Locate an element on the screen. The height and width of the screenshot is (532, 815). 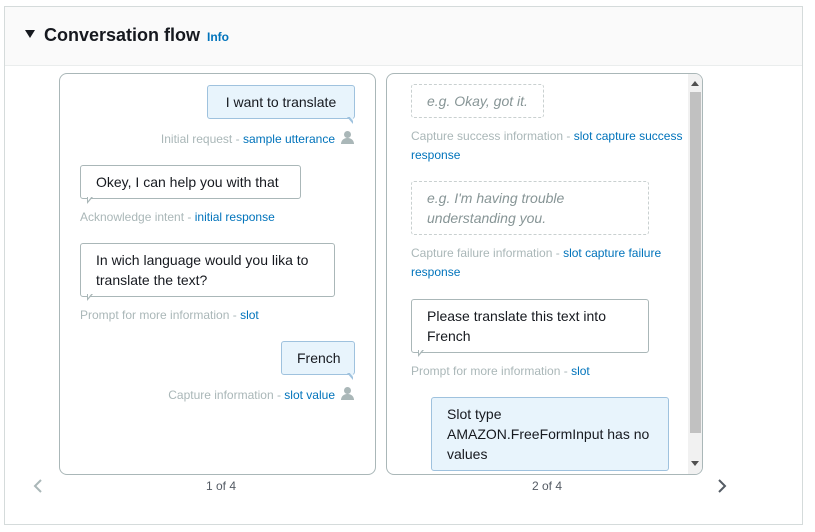
answer-bubble: French is located at coordinates (318, 358).